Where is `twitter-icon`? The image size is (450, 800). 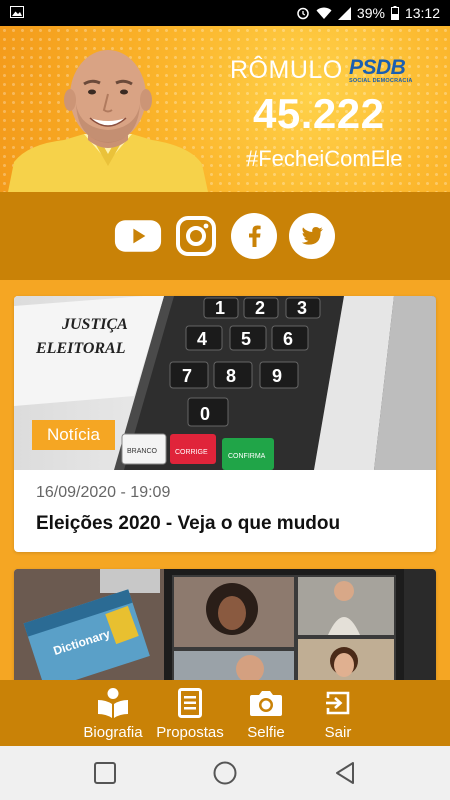
twitter-icon is located at coordinates (312, 236).